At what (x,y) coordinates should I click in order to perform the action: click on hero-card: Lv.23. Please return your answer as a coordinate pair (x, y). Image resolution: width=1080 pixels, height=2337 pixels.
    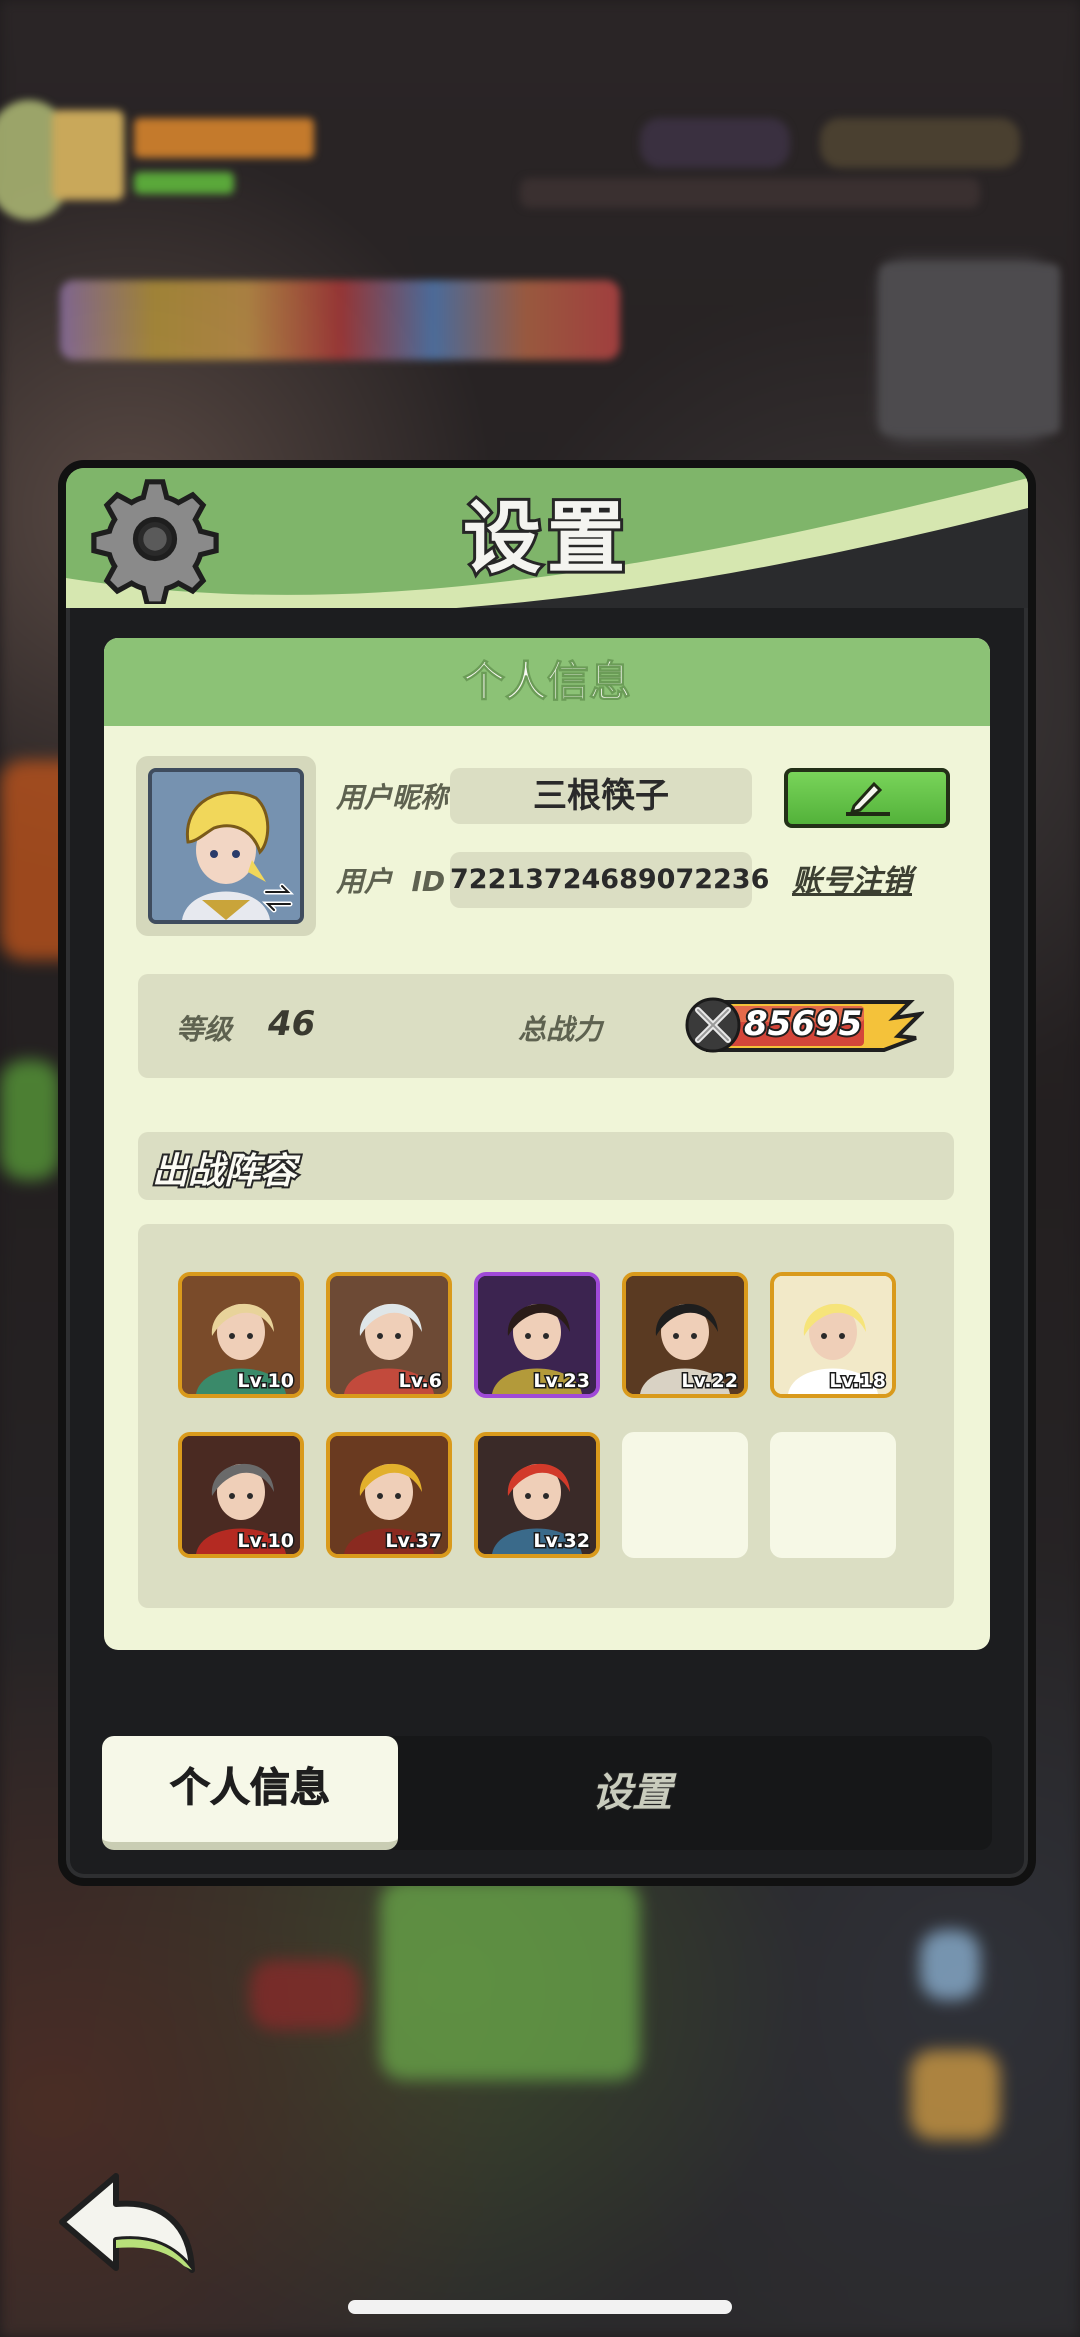
    Looking at the image, I should click on (537, 1335).